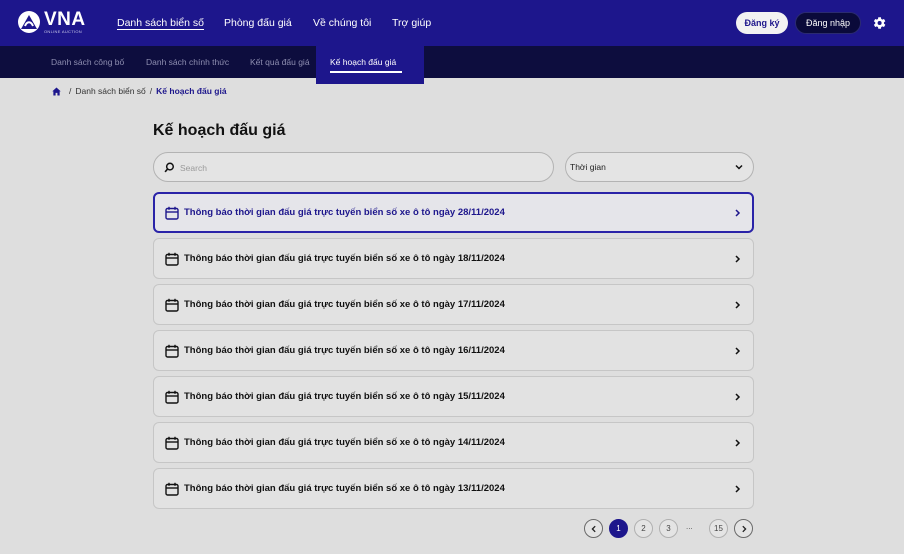  What do you see at coordinates (280, 62) in the screenshot?
I see `subnav-ket-qua-dau-gia: Kết quả đấu giá` at bounding box center [280, 62].